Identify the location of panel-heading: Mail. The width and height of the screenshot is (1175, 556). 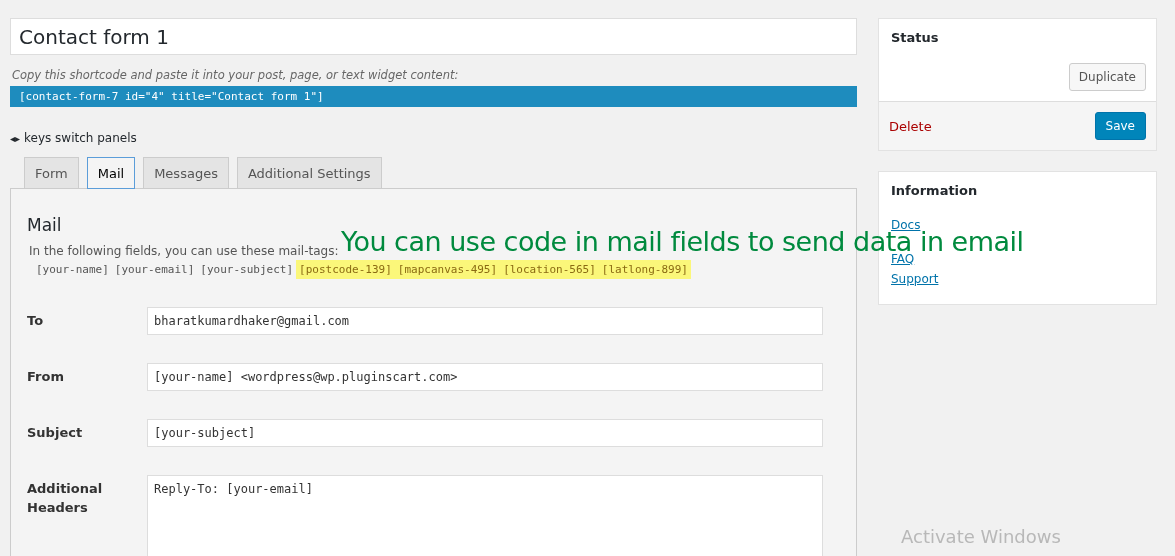
(45, 225).